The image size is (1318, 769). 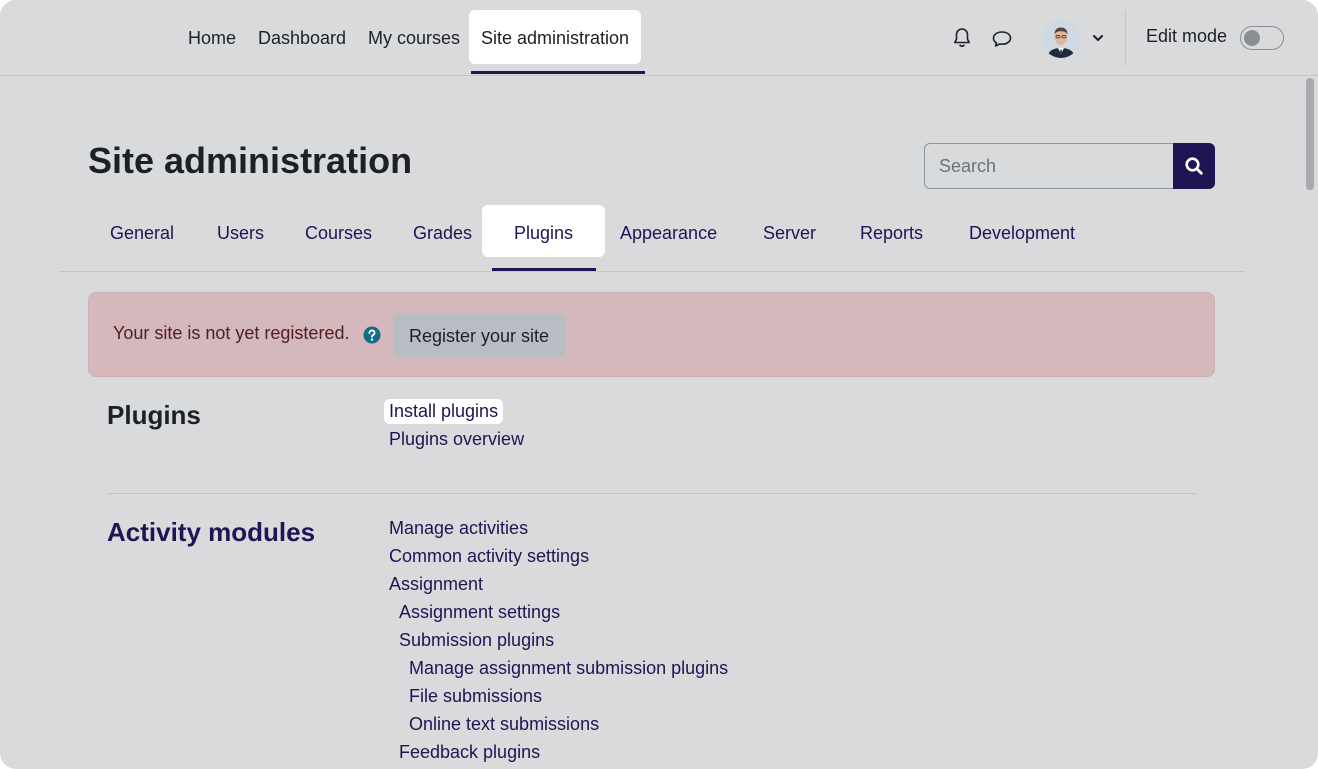 I want to click on search-icon, so click(x=1194, y=166).